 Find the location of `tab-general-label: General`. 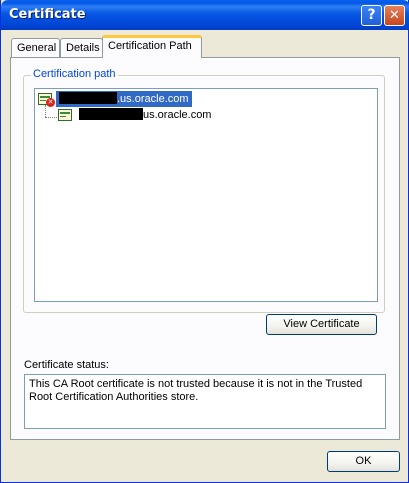

tab-general-label: General is located at coordinates (37, 48).